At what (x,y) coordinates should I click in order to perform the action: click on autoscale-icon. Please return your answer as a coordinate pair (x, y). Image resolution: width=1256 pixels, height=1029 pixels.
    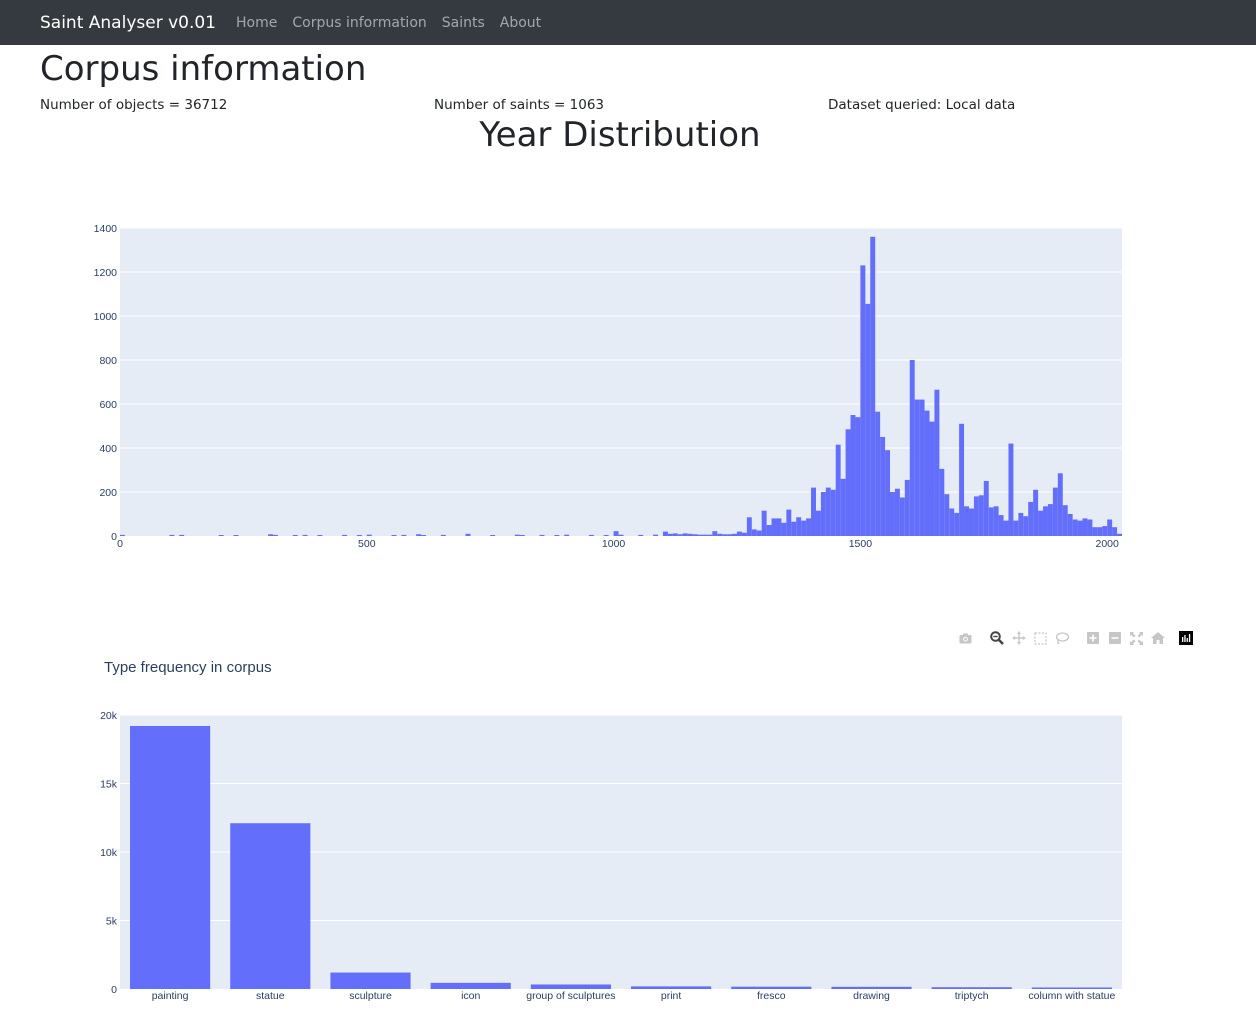
    Looking at the image, I should click on (1137, 638).